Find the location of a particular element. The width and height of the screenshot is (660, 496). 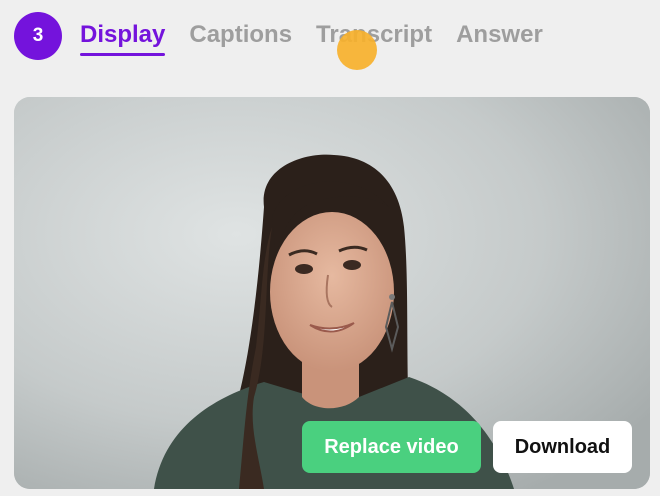

tab-captions: Captions is located at coordinates (240, 35).